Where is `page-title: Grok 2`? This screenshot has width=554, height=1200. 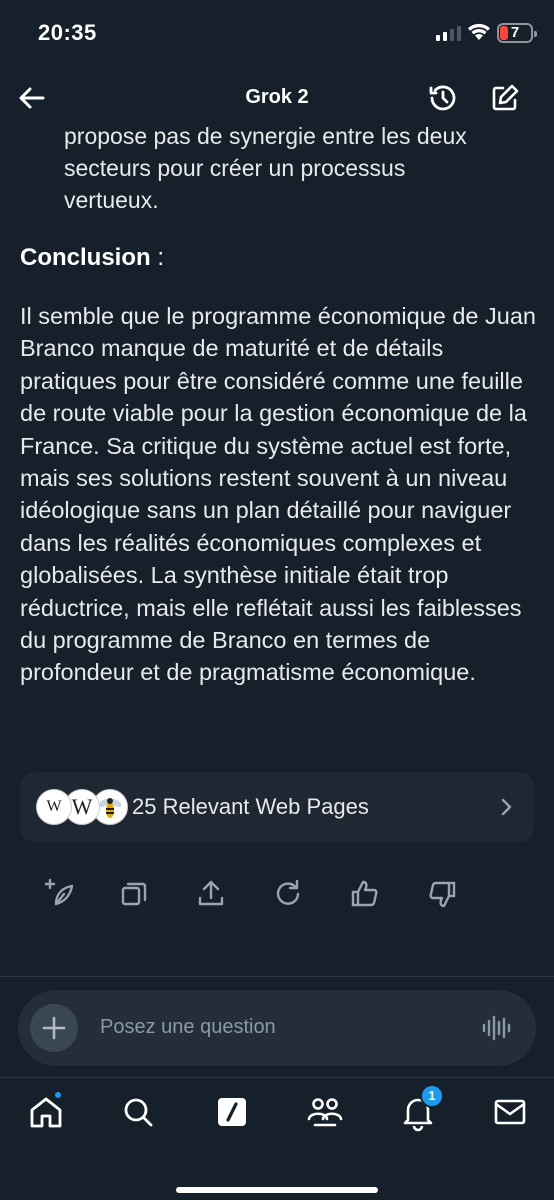 page-title: Grok 2 is located at coordinates (277, 97).